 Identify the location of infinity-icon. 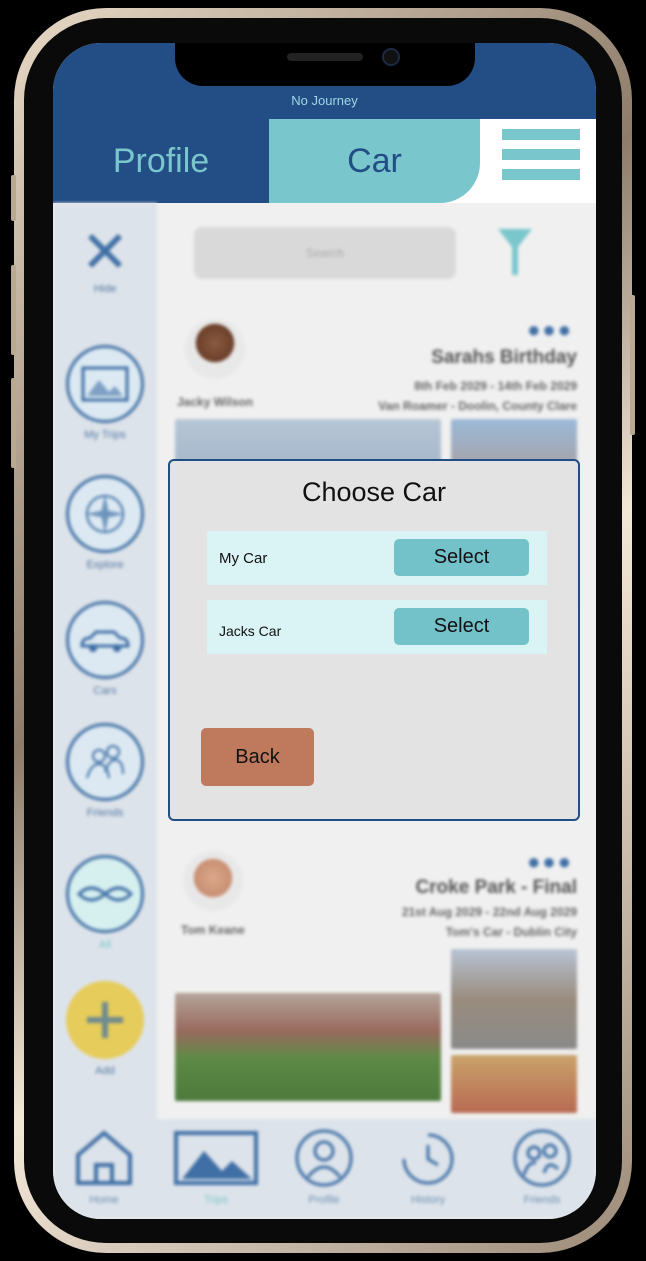
(105, 894).